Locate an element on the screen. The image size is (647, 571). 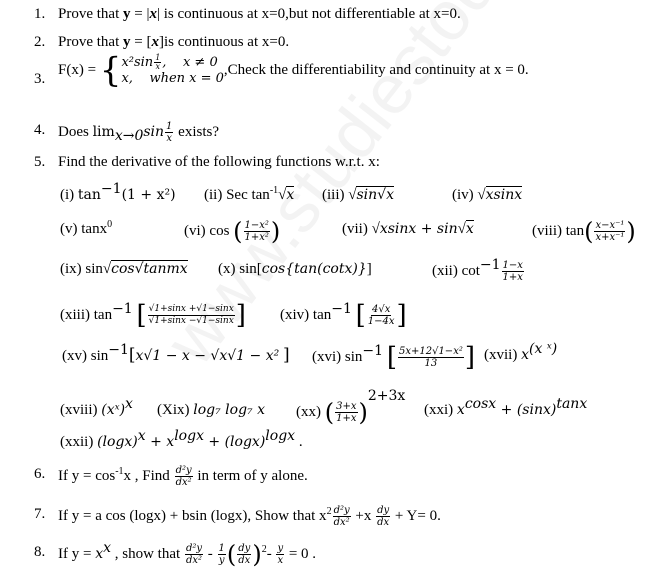
question-number: 8. is located at coordinates (40, 552).